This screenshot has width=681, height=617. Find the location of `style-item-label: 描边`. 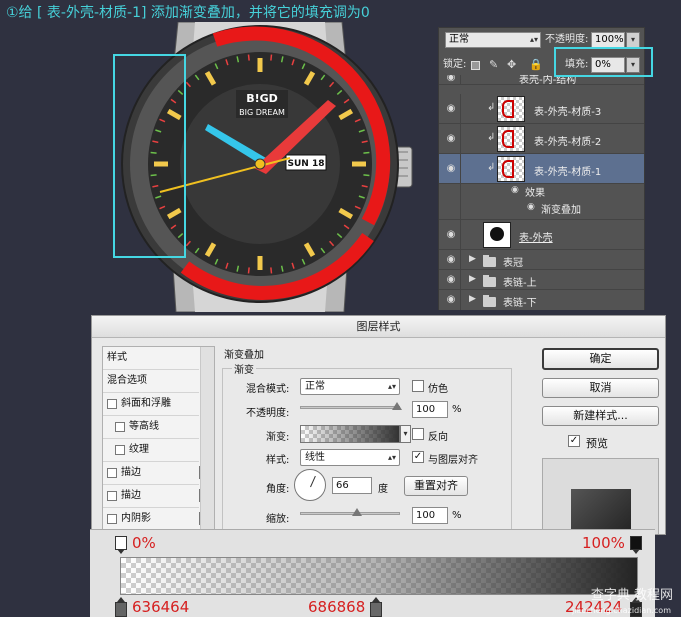

style-item-label: 描边 is located at coordinates (131, 472).